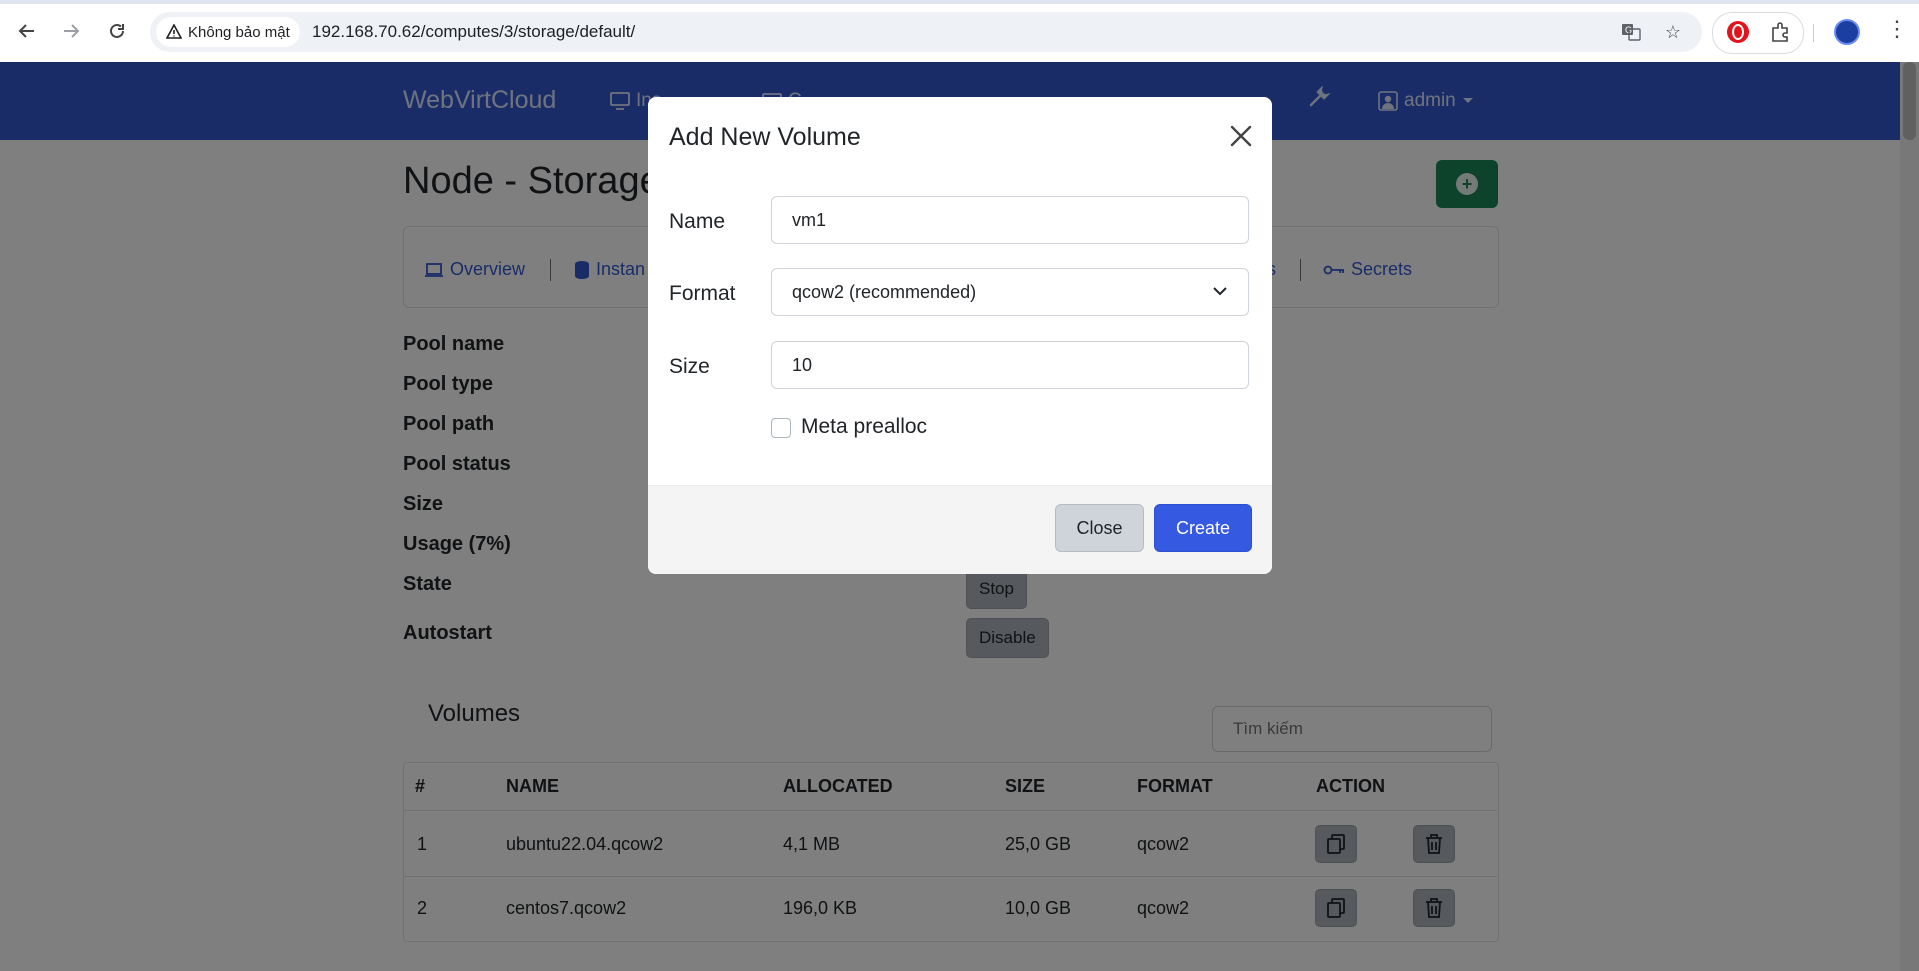  What do you see at coordinates (1010, 365) in the screenshot?
I see `size-input` at bounding box center [1010, 365].